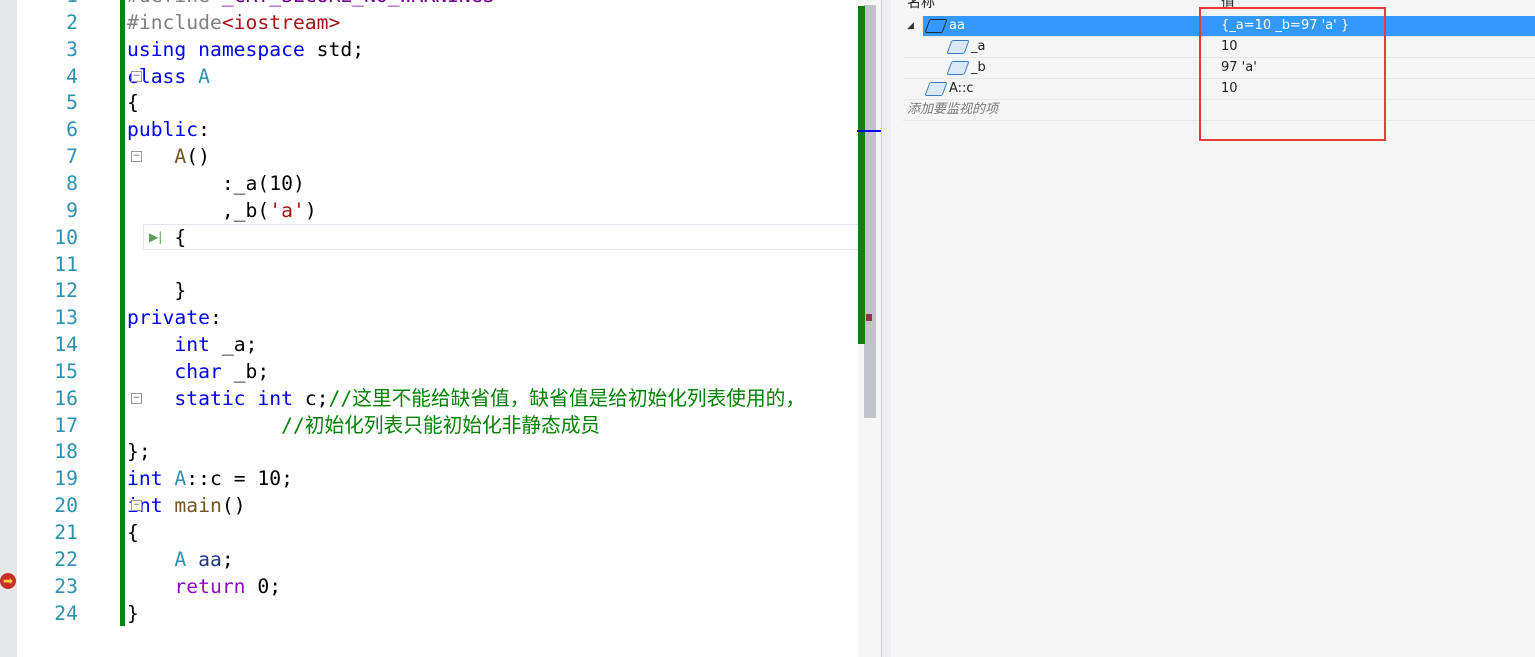 This screenshot has width=1535, height=657. What do you see at coordinates (66, 586) in the screenshot?
I see `line-number: 23` at bounding box center [66, 586].